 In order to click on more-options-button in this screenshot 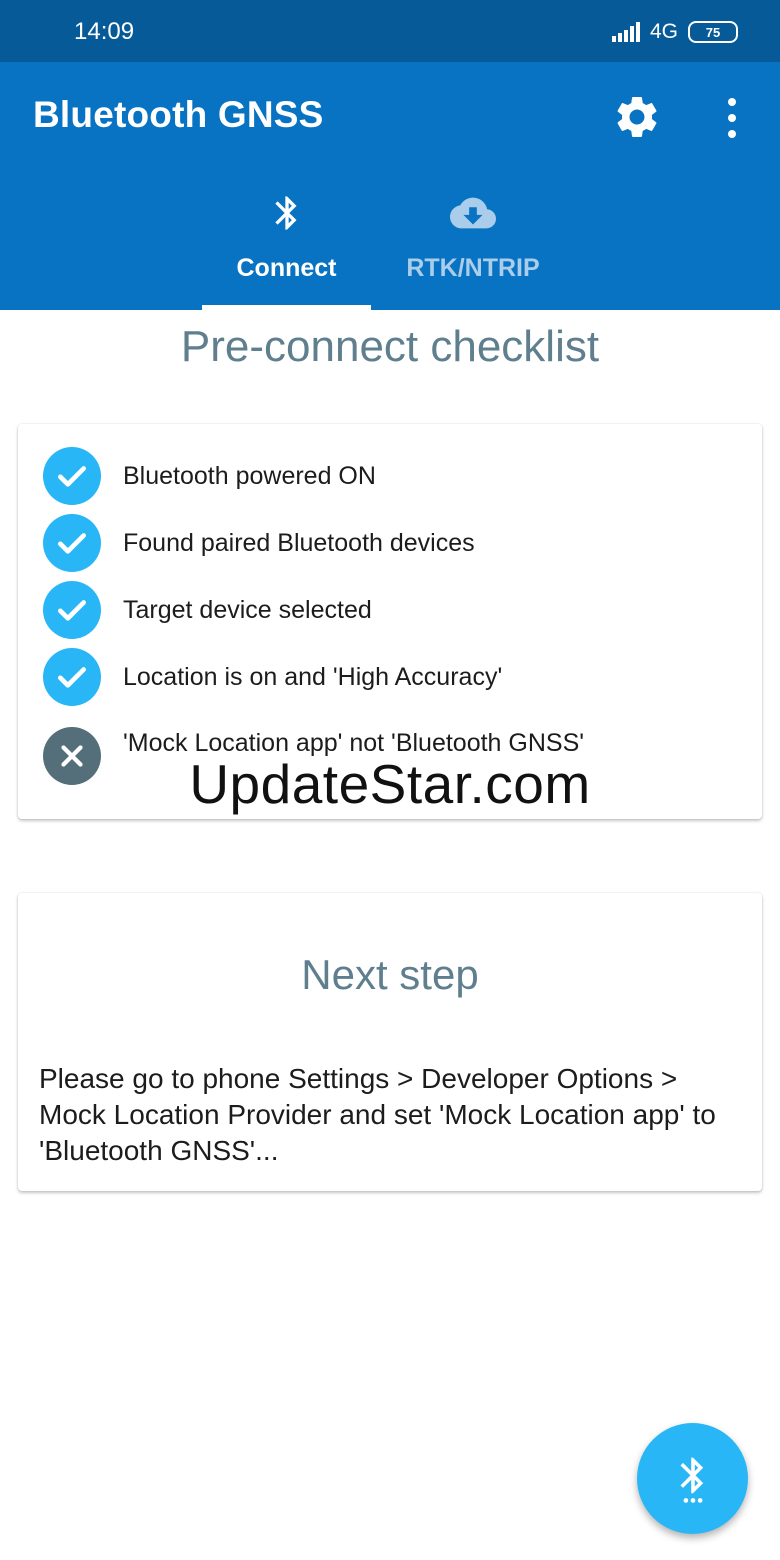, I will do `click(732, 118)`.